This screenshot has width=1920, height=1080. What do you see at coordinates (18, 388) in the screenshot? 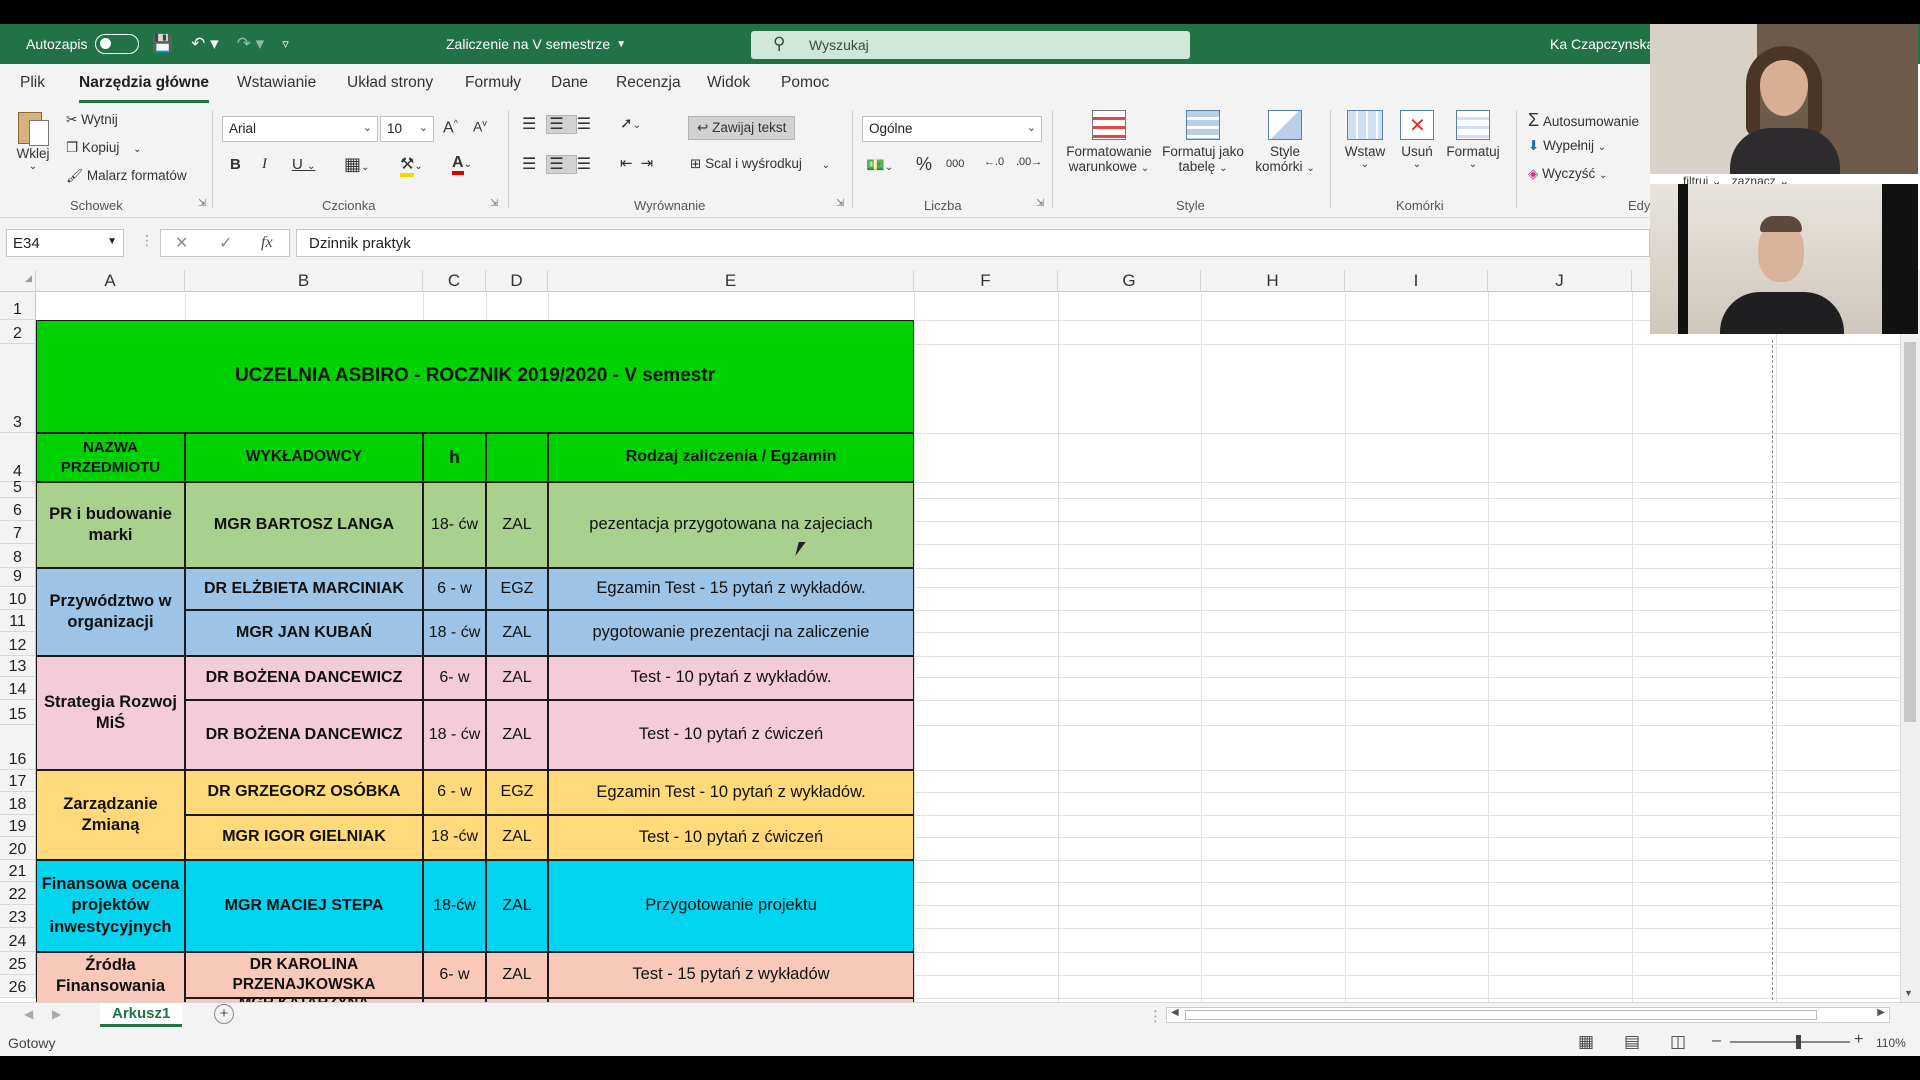
I see `row-header: 3` at bounding box center [18, 388].